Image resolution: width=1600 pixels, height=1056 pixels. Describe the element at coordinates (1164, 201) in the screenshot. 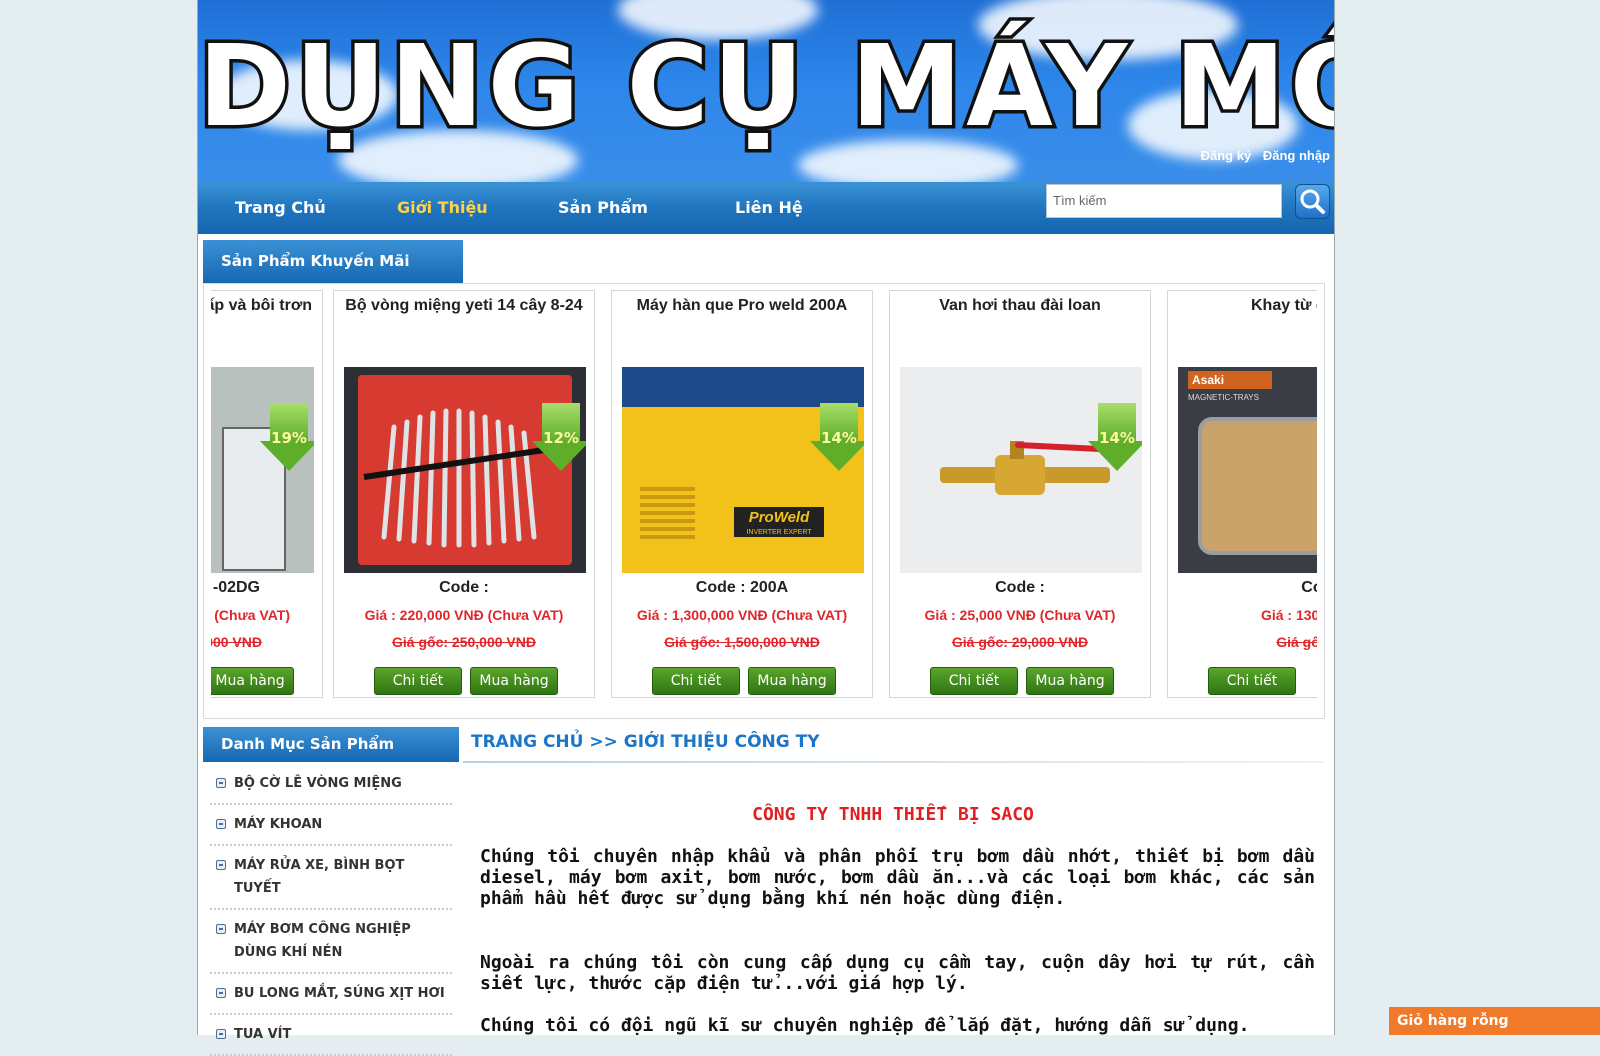

I see `search-input: Tìm kiếm` at that location.